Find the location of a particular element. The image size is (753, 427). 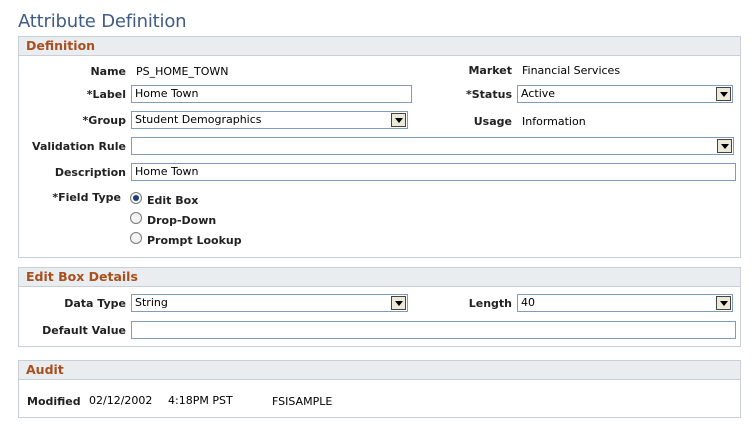

name-value: PS_HOME_TOWN is located at coordinates (182, 71).